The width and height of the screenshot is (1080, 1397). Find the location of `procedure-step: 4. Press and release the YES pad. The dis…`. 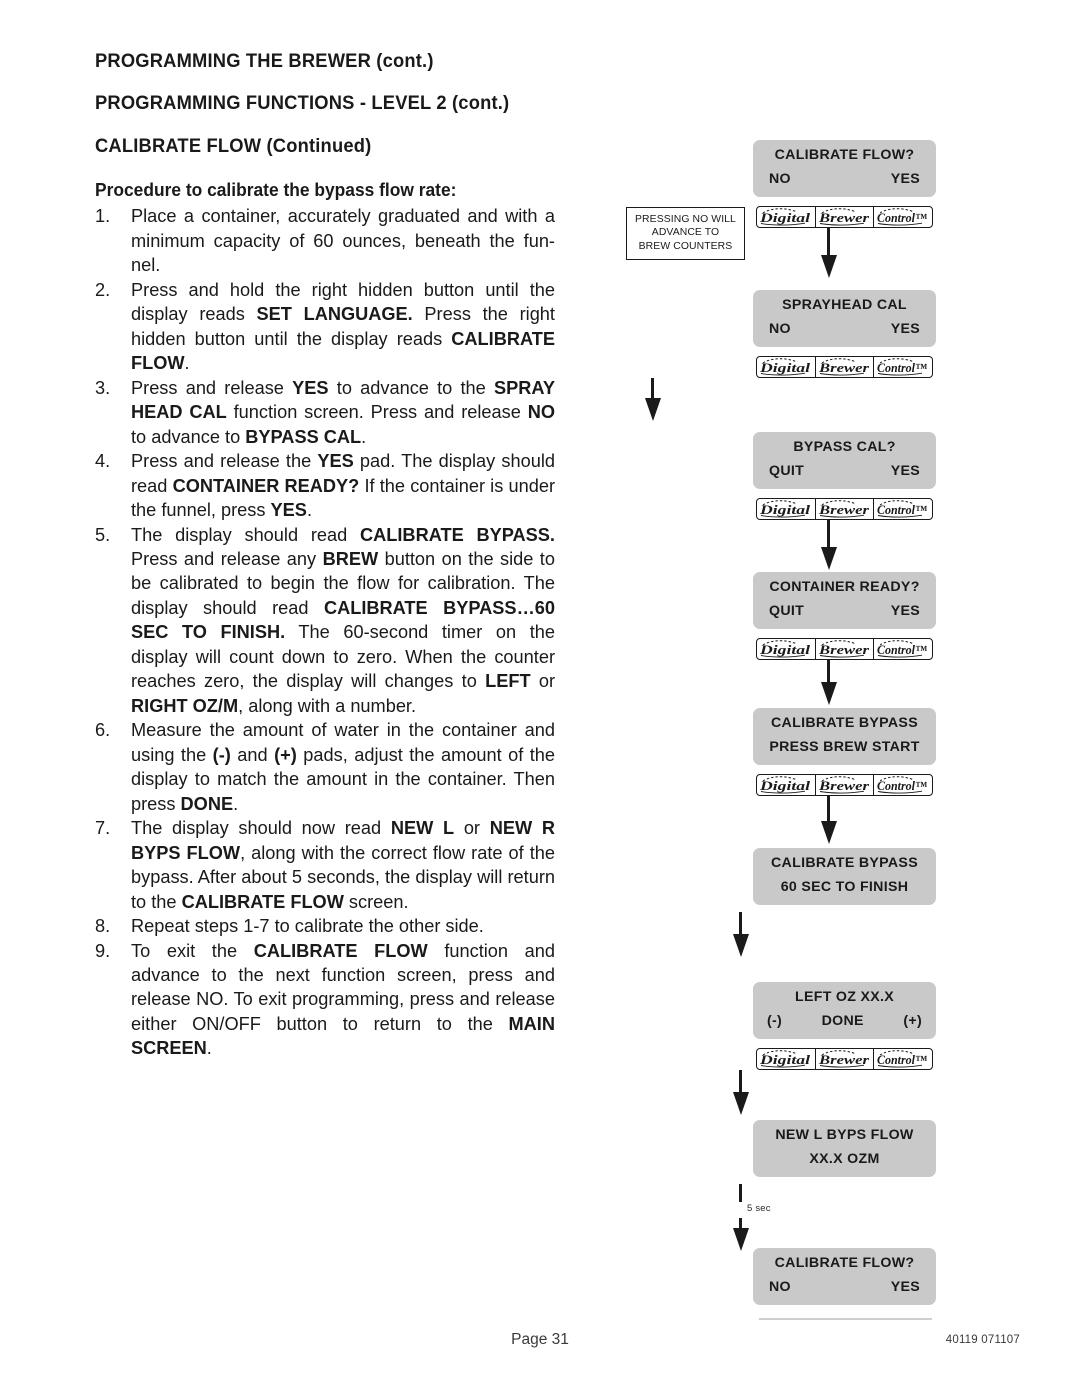

procedure-step: 4. Press and release the YES pad. The dis… is located at coordinates (325, 485).